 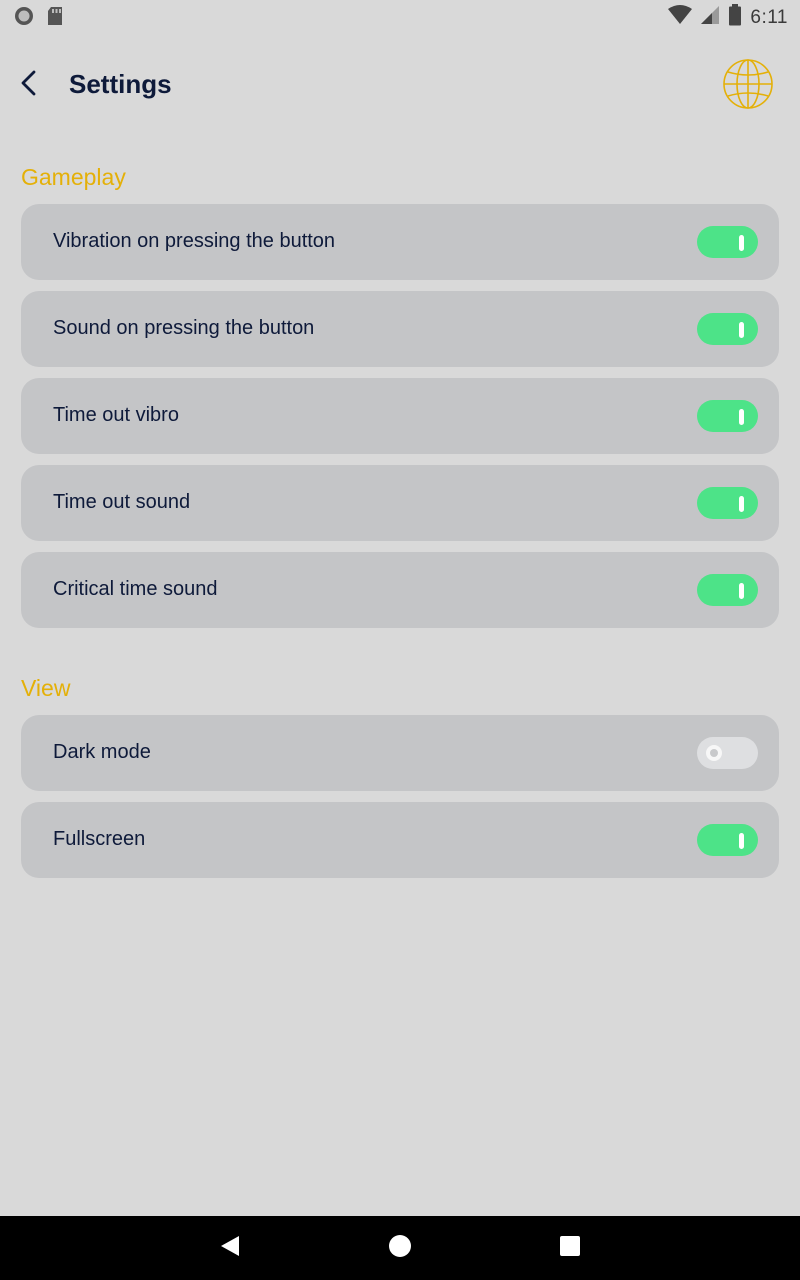 I want to click on setting-label: Vibration on pressing the button, so click(x=194, y=241).